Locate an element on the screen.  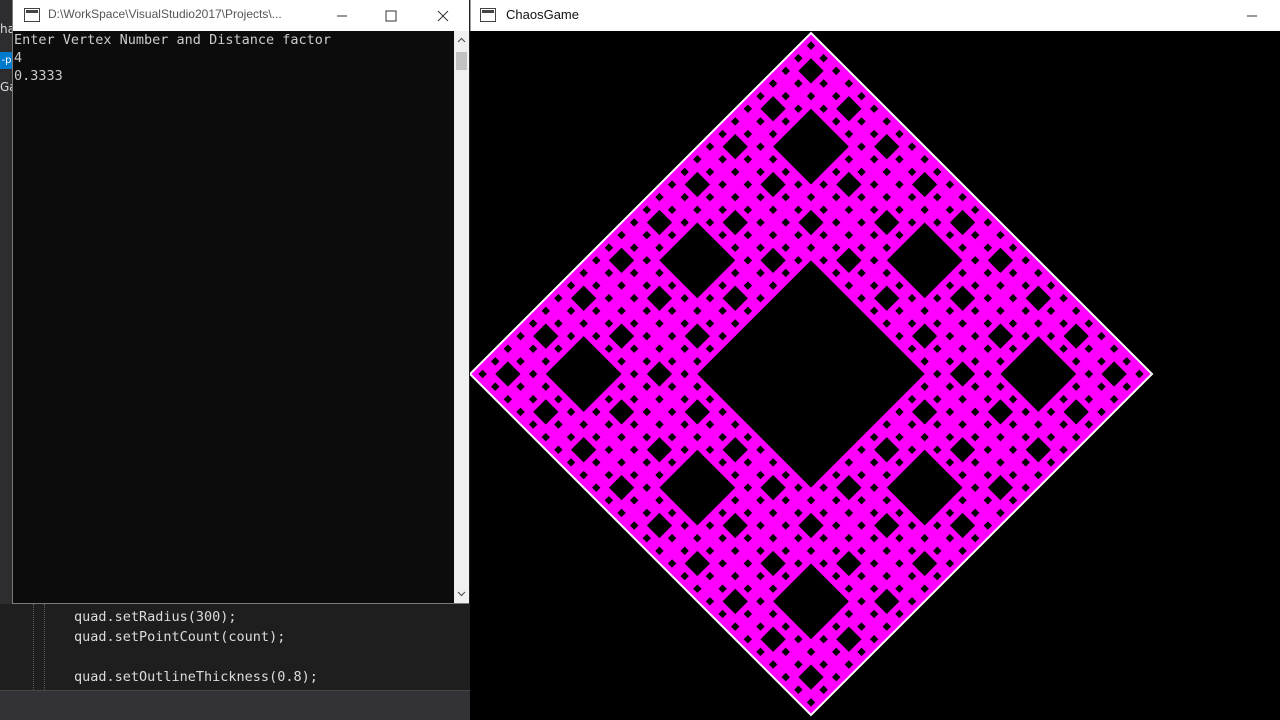
close-button is located at coordinates (443, 15).